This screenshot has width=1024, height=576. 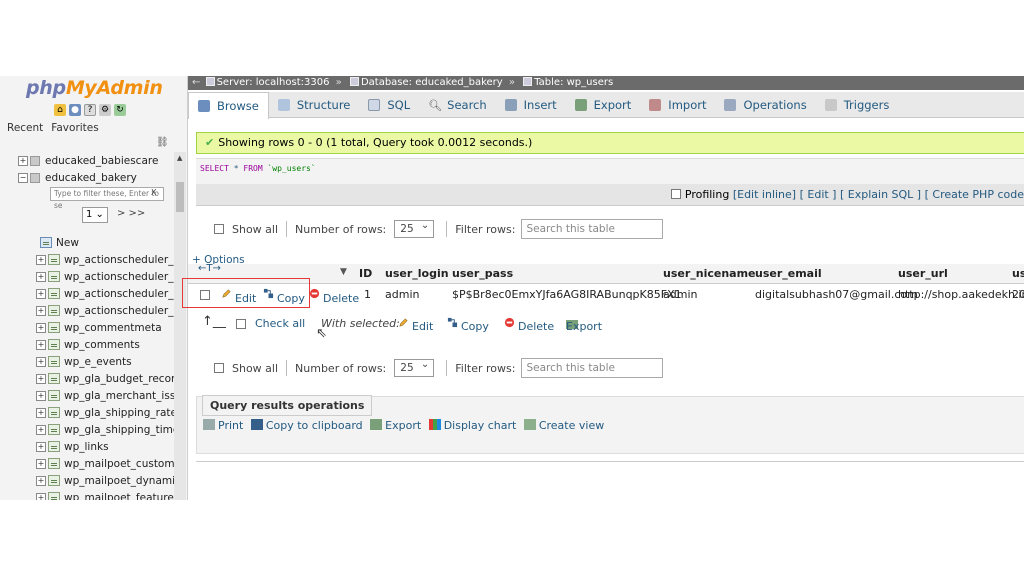 What do you see at coordinates (87, 160) in the screenshot?
I see `tree-db-item: + educaked_babiescare` at bounding box center [87, 160].